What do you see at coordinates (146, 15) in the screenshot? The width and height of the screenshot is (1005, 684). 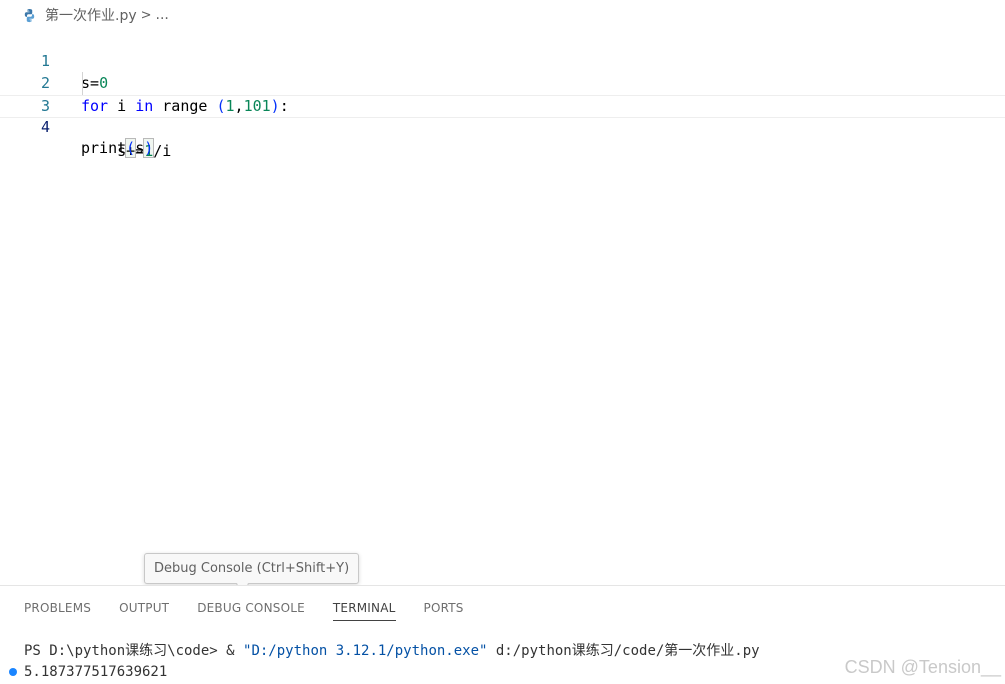 I see `chevron-right-icon: >` at bounding box center [146, 15].